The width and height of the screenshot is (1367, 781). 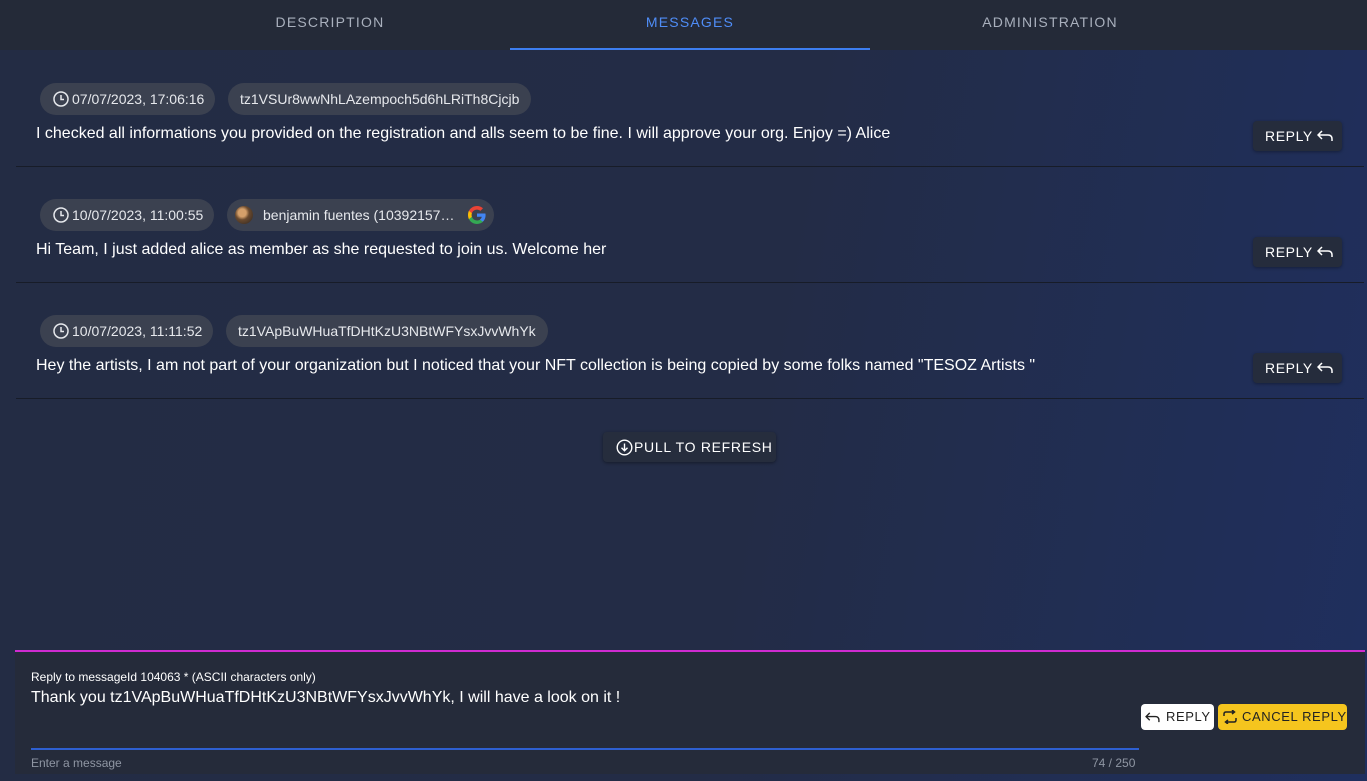 I want to click on message-author-chip: tz1VApBuWHuaTfDHtKzU3NBtWFYsxJvvWhYk, so click(x=387, y=331).